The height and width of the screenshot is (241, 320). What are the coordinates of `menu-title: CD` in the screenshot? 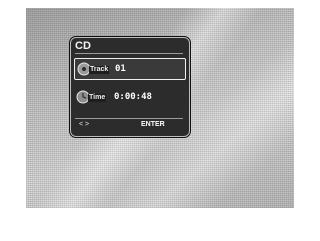 It's located at (129, 47).